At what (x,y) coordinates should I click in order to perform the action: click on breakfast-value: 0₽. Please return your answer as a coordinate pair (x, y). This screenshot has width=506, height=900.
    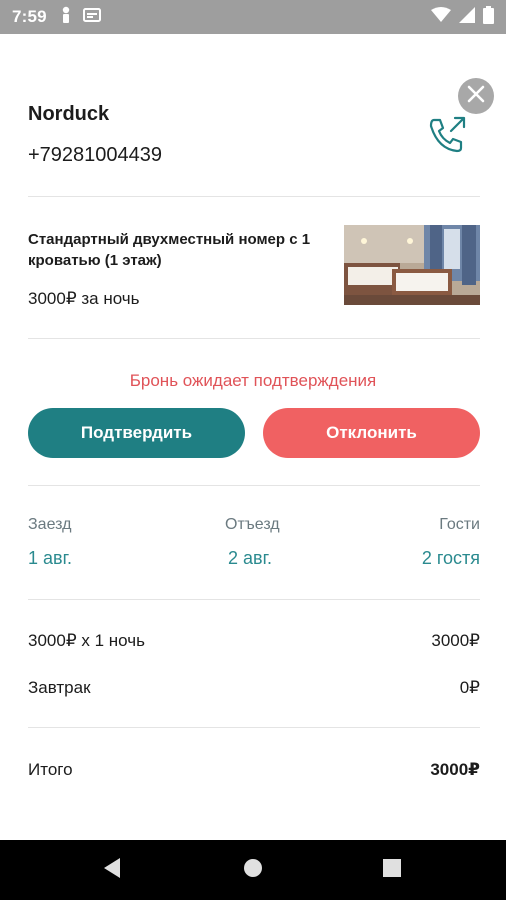
    Looking at the image, I should click on (469, 687).